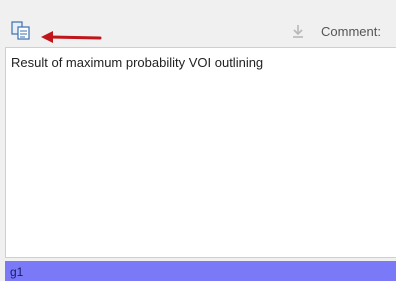 Image resolution: width=396 pixels, height=281 pixels. I want to click on copy-icon, so click(21, 31).